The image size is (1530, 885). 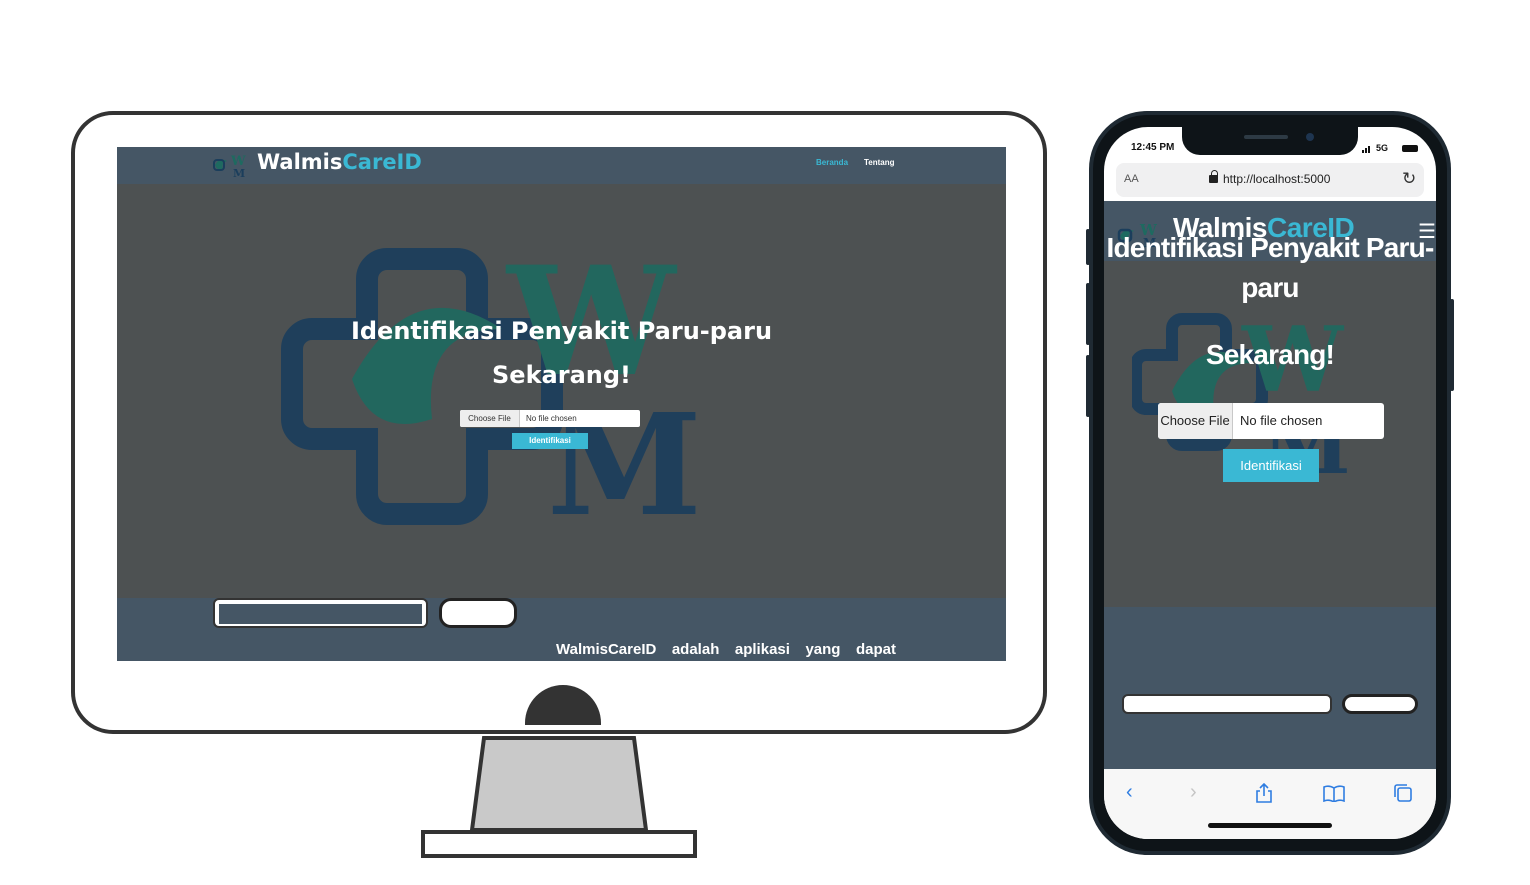 I want to click on phone-power-button, so click(x=1452, y=345).